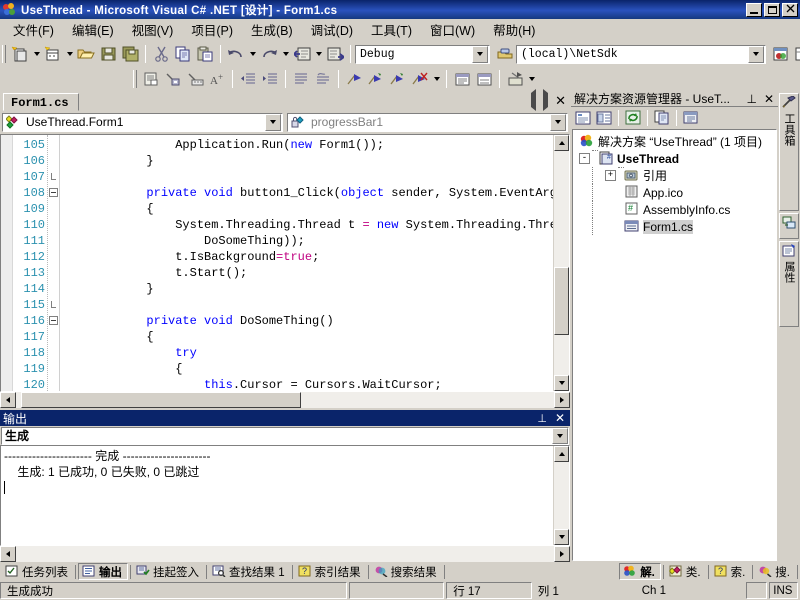  What do you see at coordinates (515, 79) in the screenshot?
I see `new-breakpoint-icon` at bounding box center [515, 79].